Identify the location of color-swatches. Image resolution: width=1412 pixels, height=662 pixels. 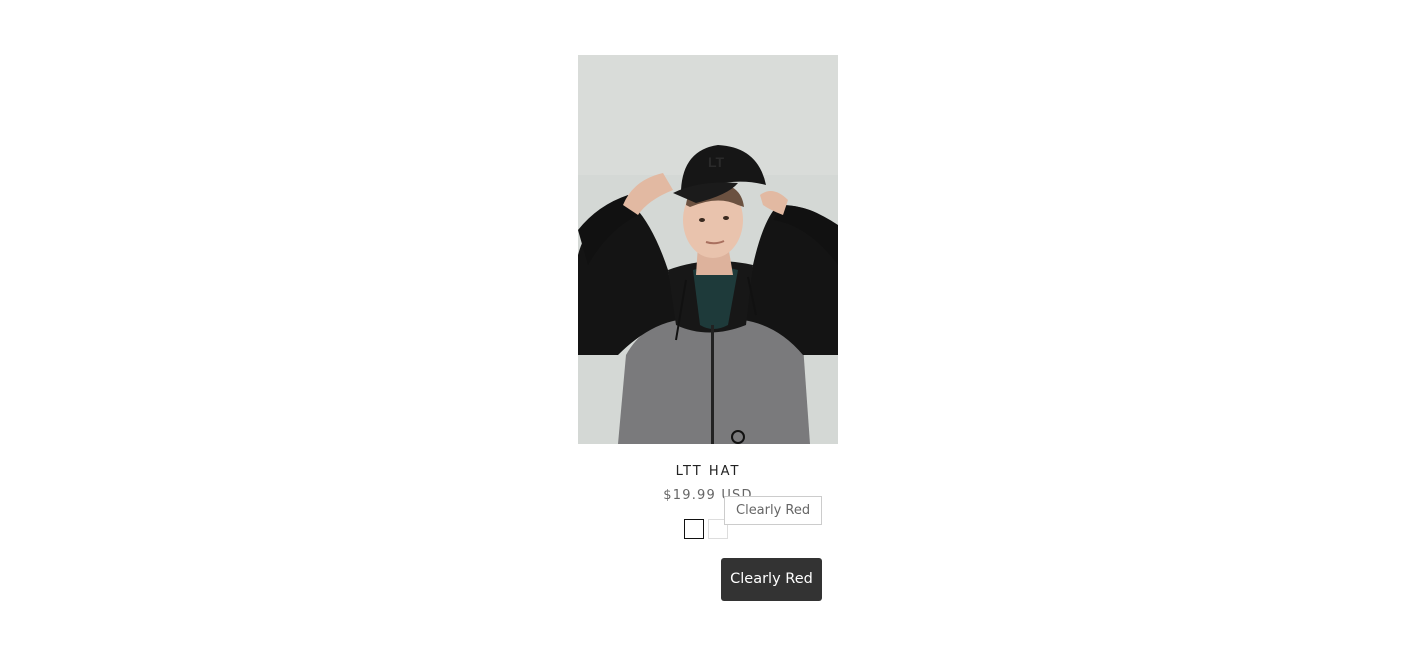
(706, 529).